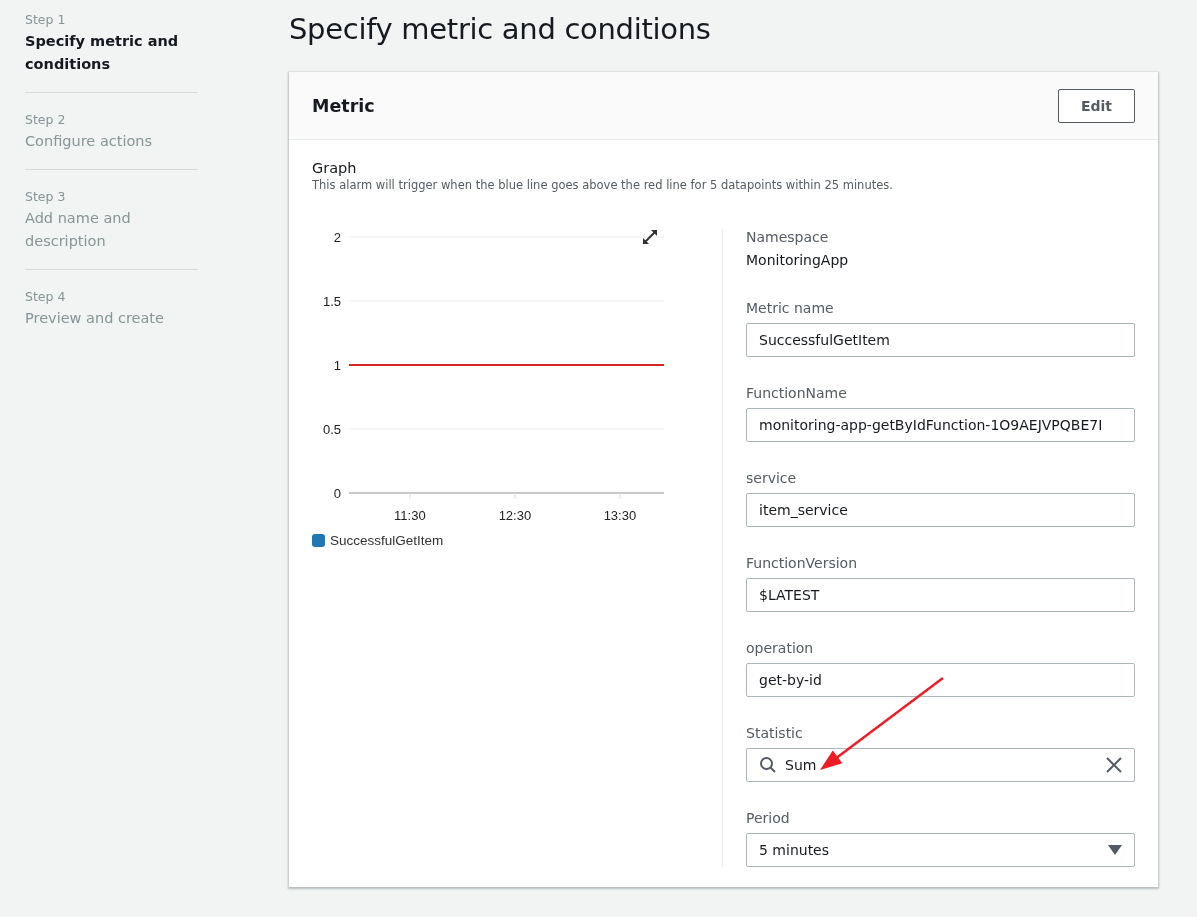 The height and width of the screenshot is (917, 1197). What do you see at coordinates (940, 510) in the screenshot?
I see `input-field: item_service` at bounding box center [940, 510].